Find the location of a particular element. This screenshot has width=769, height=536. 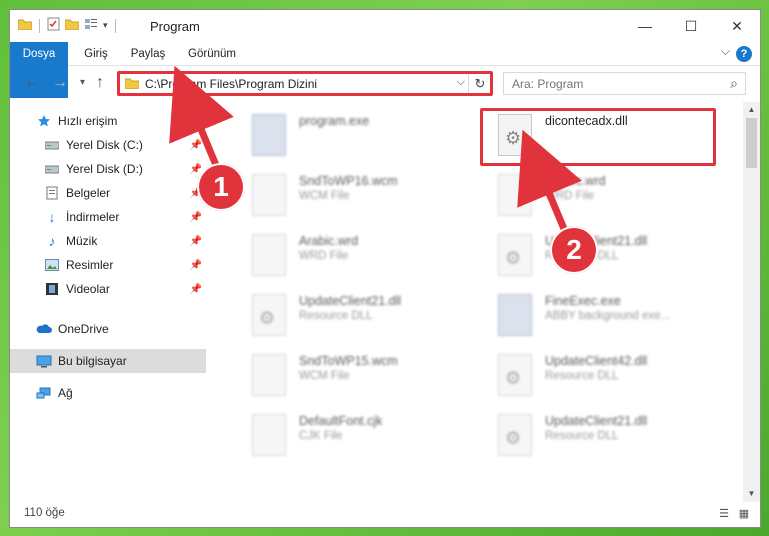

arrow-to-dll-file is located at coordinates (549, 183).